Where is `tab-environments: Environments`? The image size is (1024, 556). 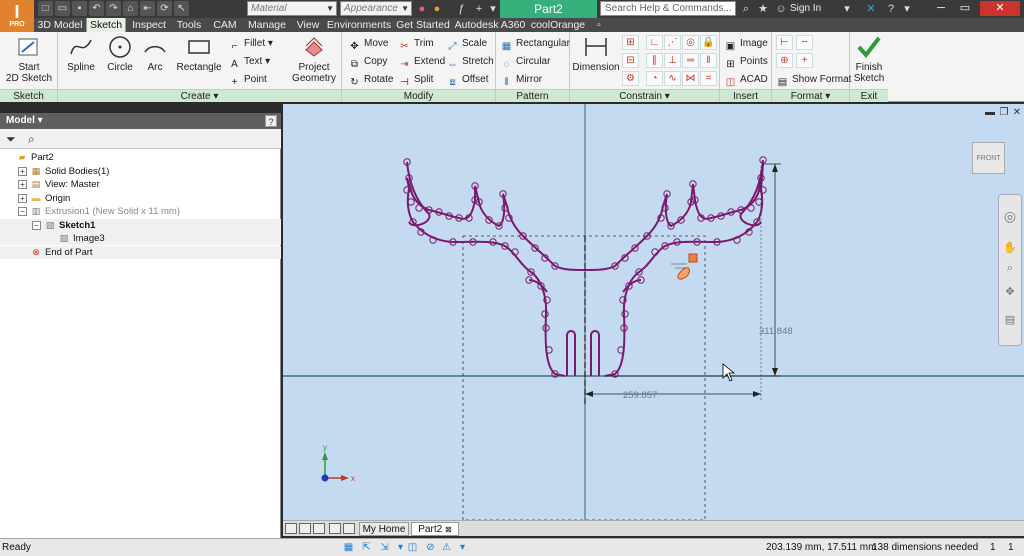 tab-environments: Environments is located at coordinates (359, 25).